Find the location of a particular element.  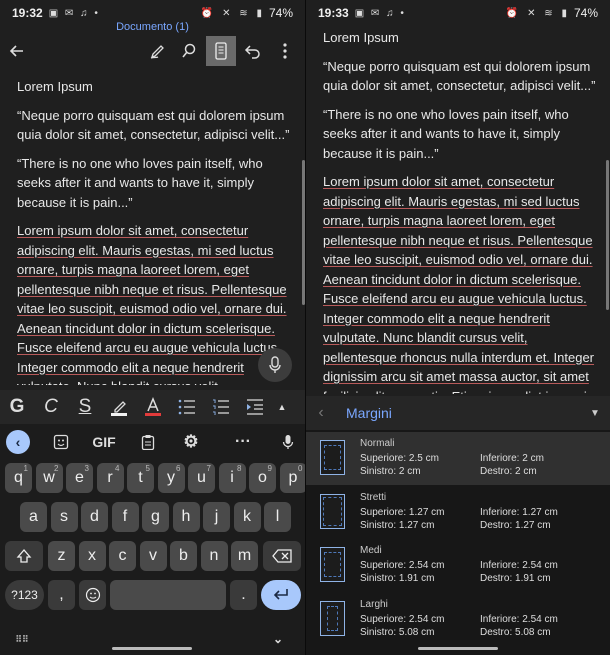

key-hint: 0 is located at coordinates (300, 468).